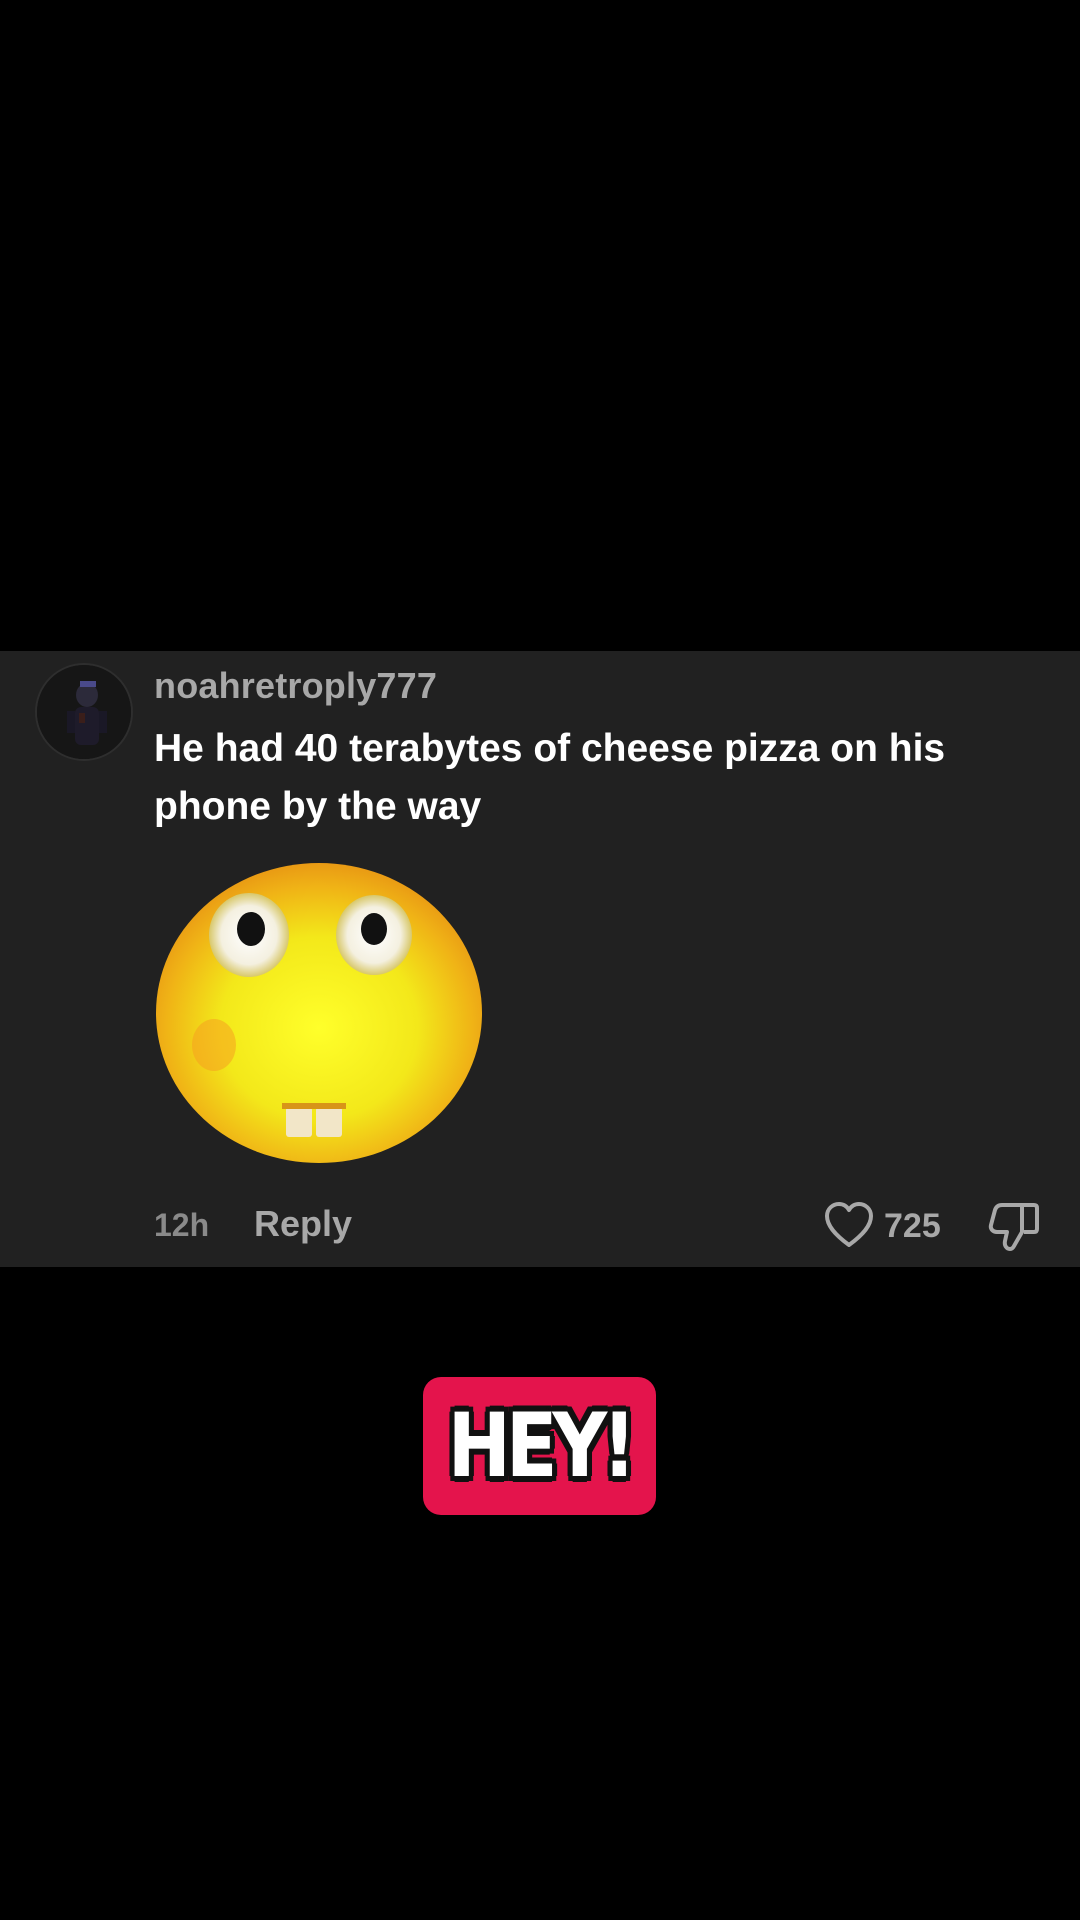  Describe the element at coordinates (295, 686) in the screenshot. I see `comment-username: noahretroply777` at that location.